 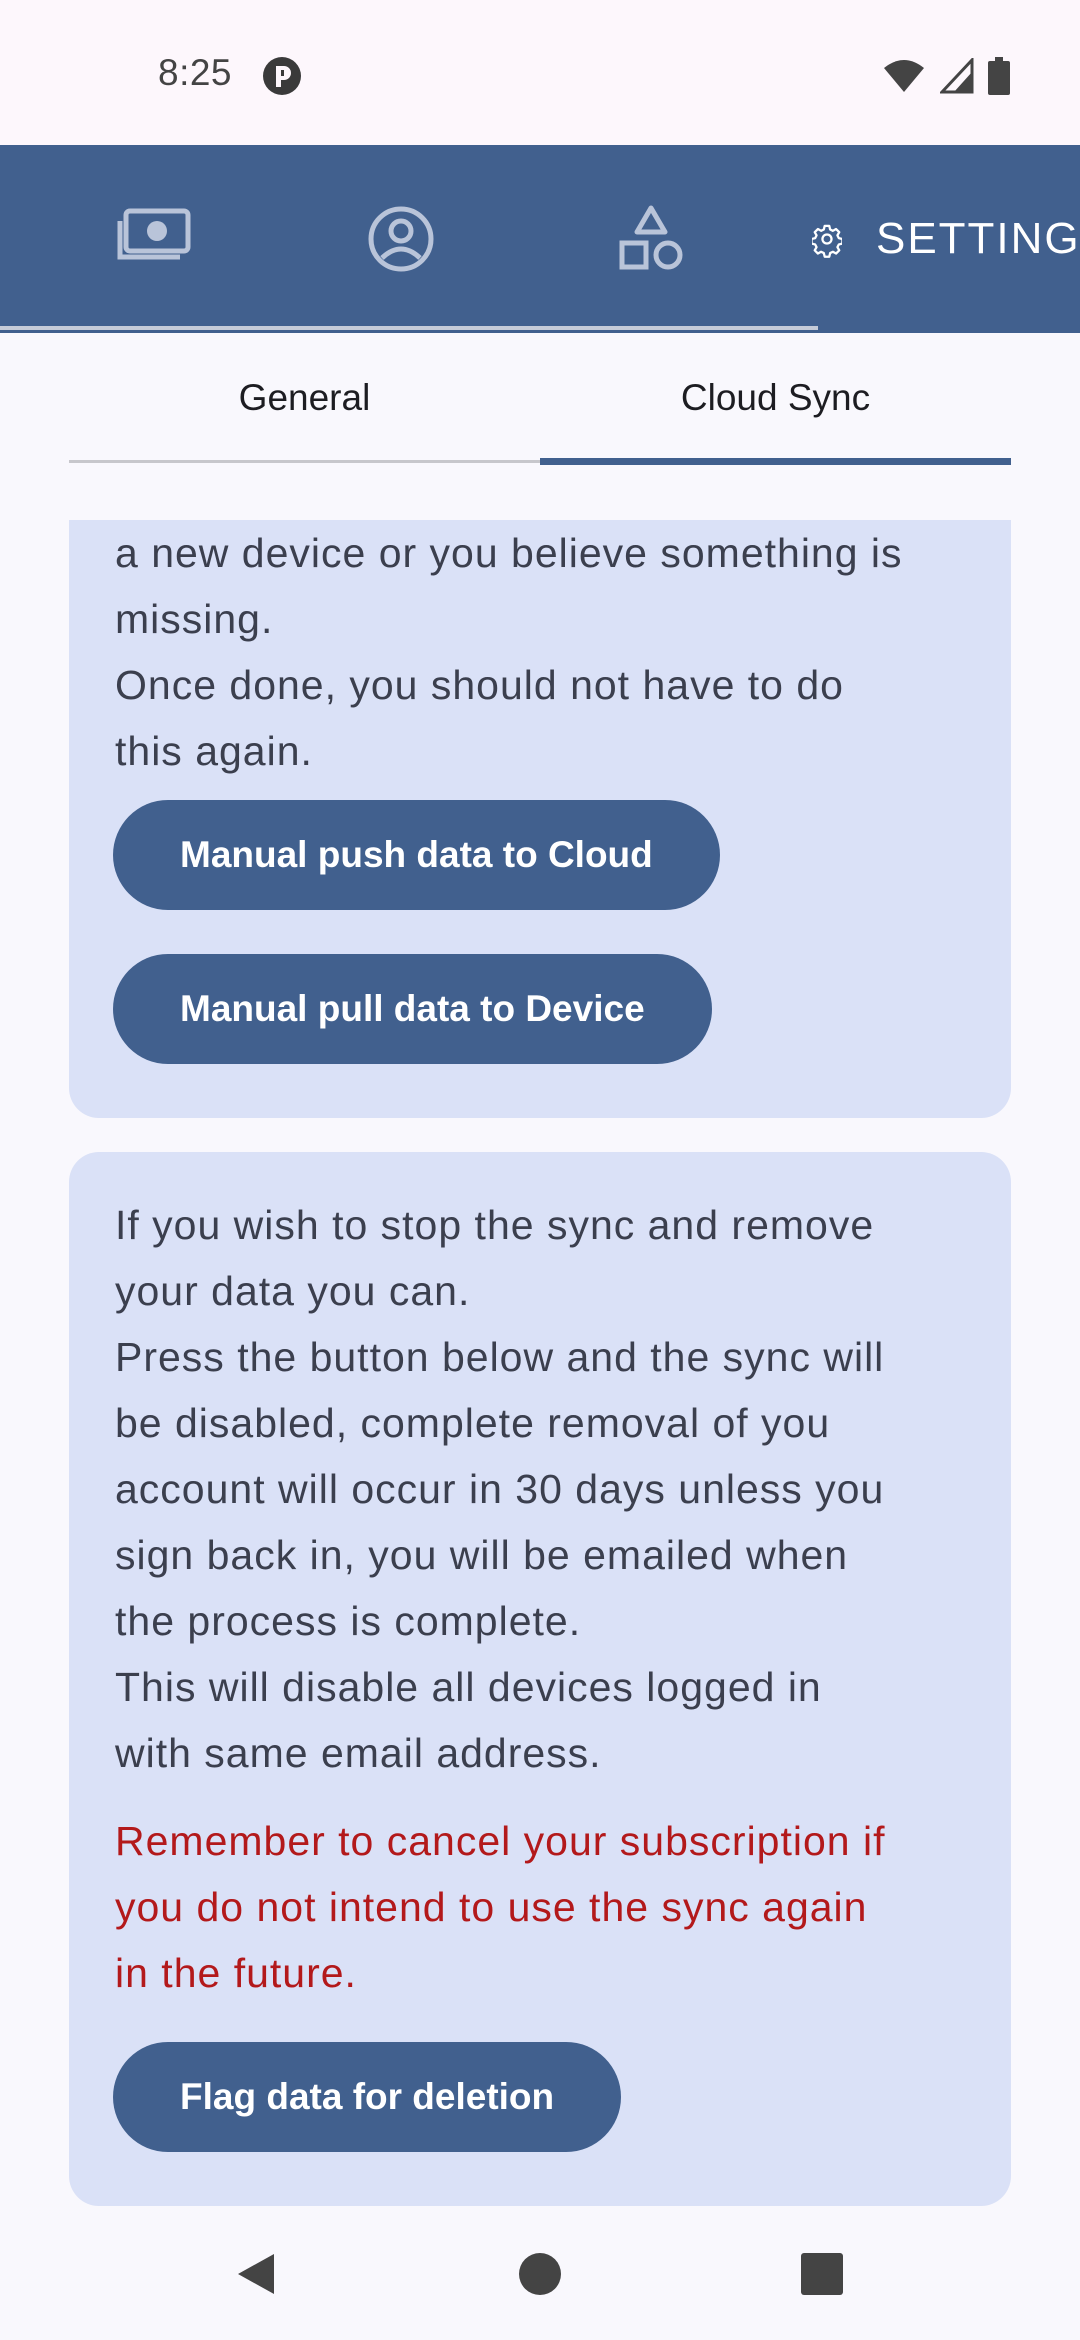 What do you see at coordinates (358, 1753) in the screenshot?
I see `delete-text-line: with same email address.` at bounding box center [358, 1753].